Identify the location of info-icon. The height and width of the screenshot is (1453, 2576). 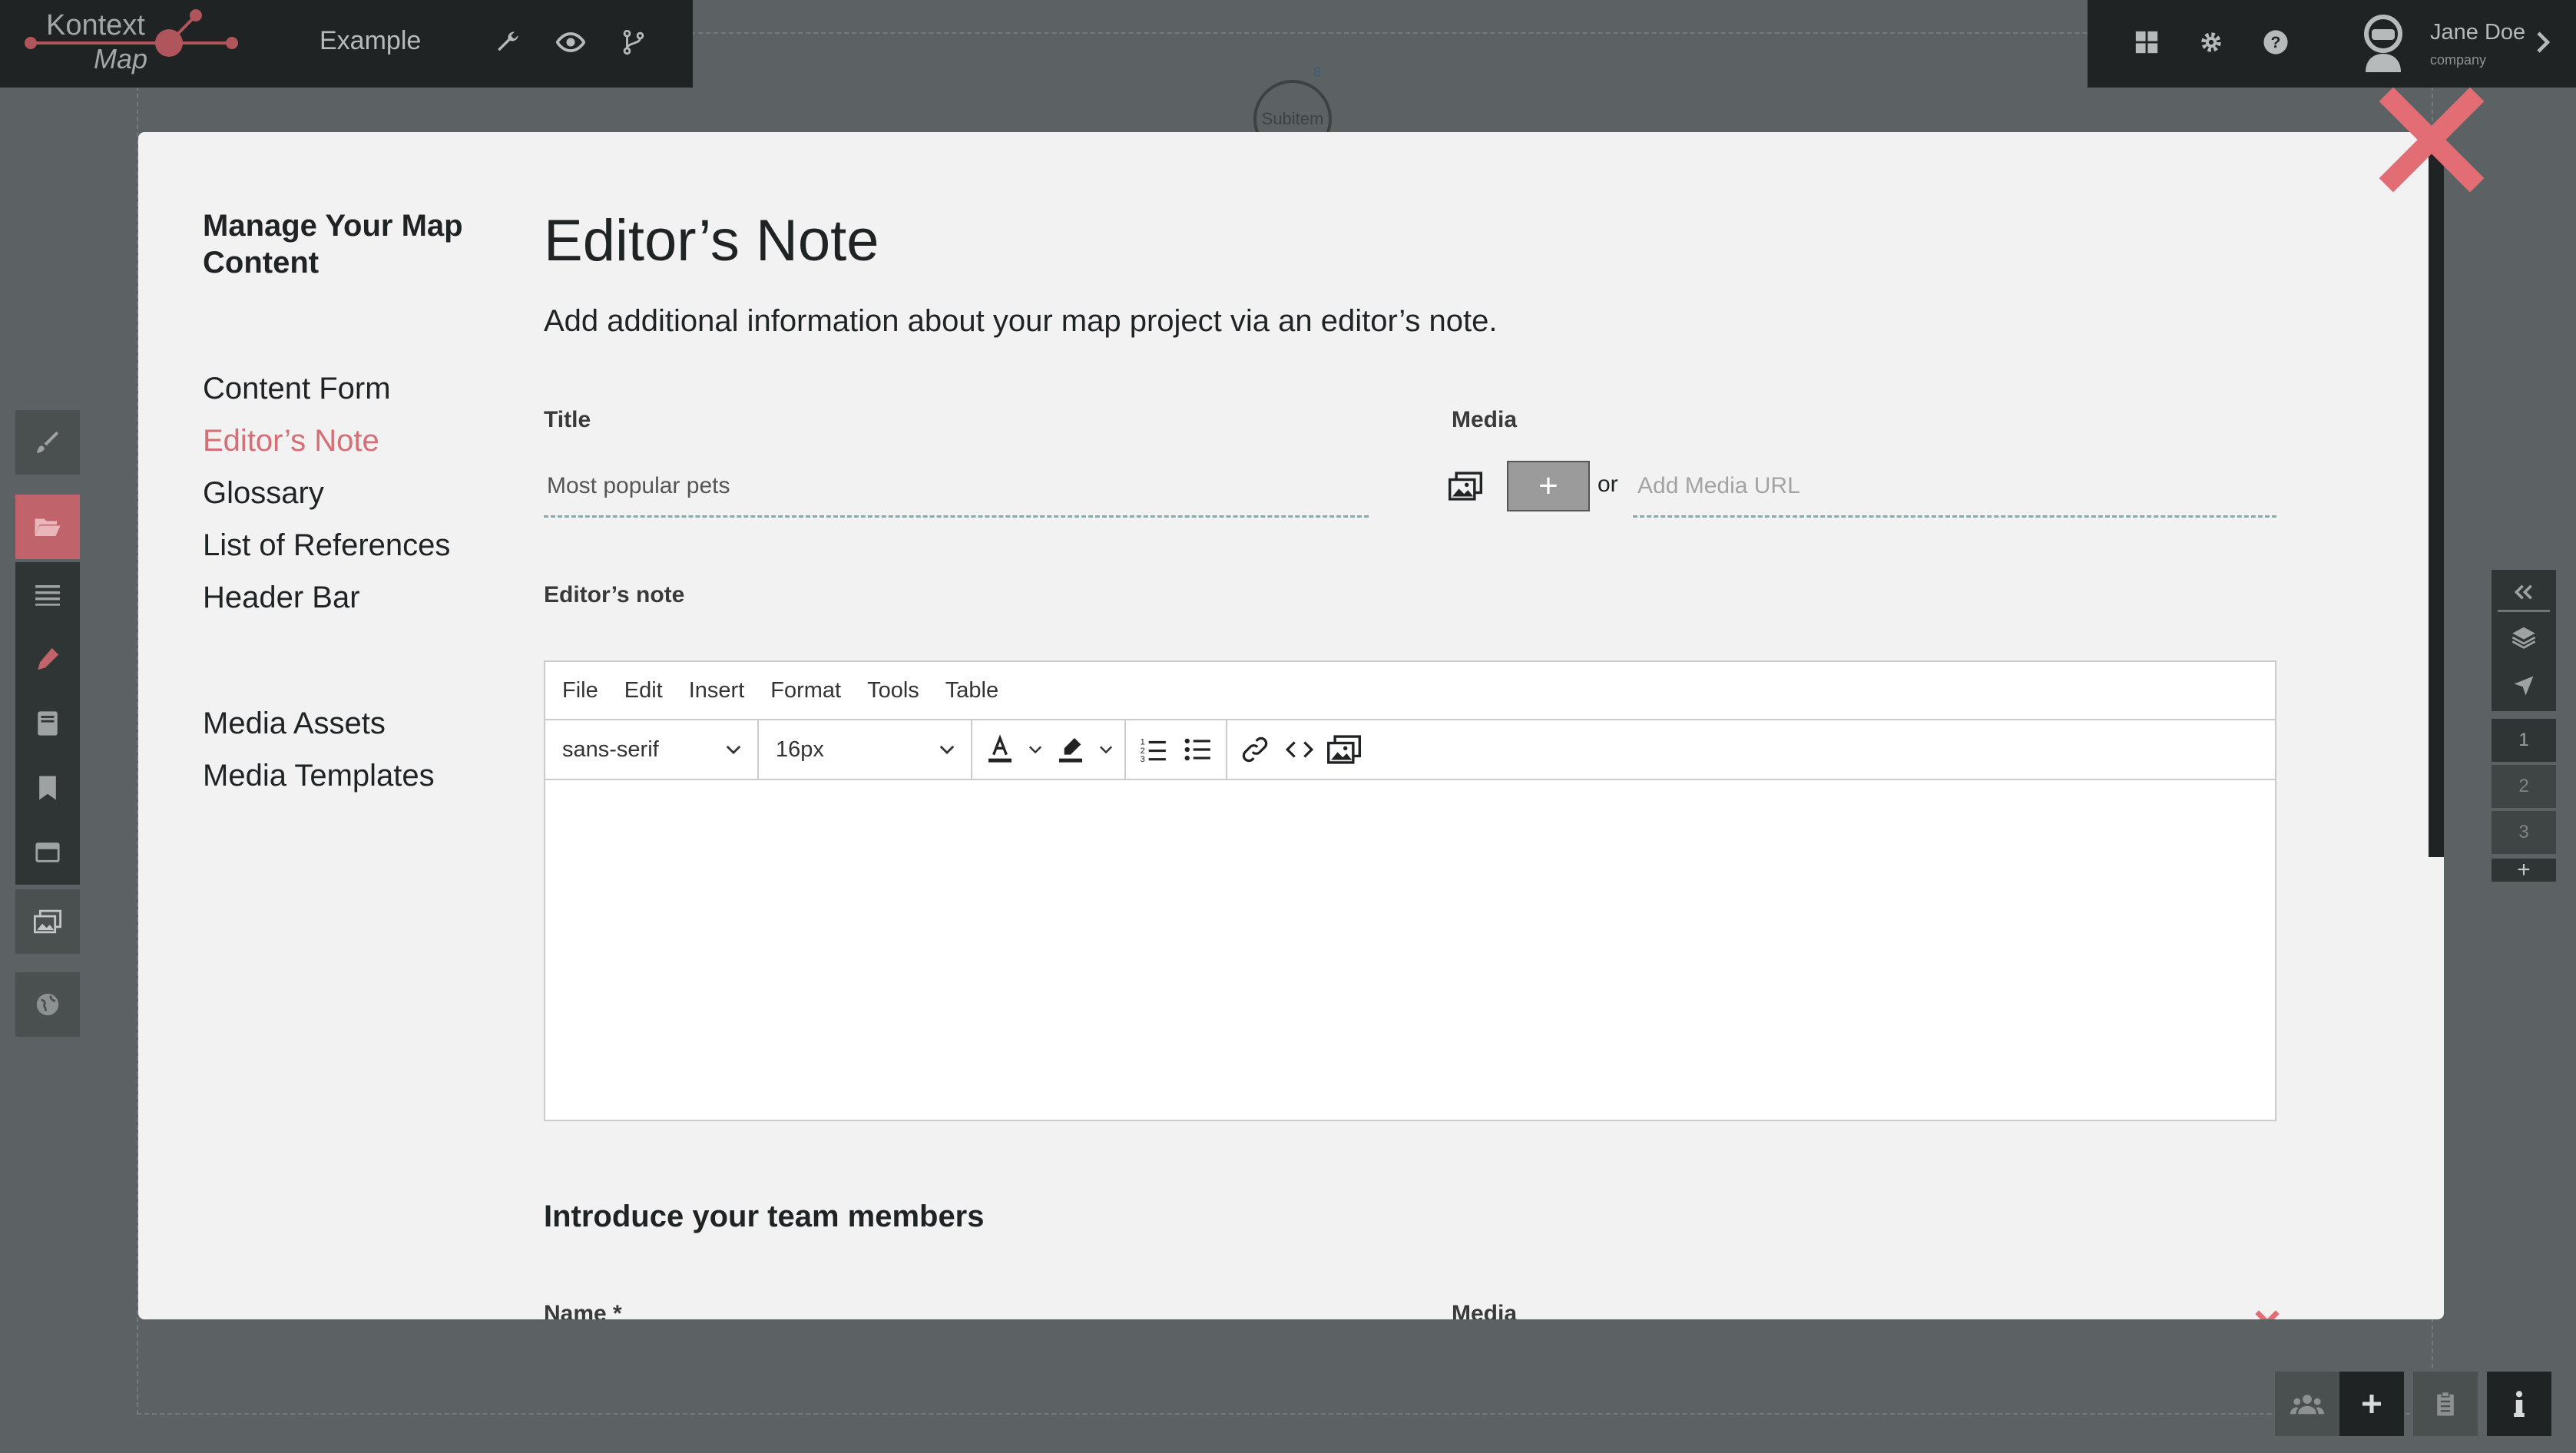
(2519, 1404).